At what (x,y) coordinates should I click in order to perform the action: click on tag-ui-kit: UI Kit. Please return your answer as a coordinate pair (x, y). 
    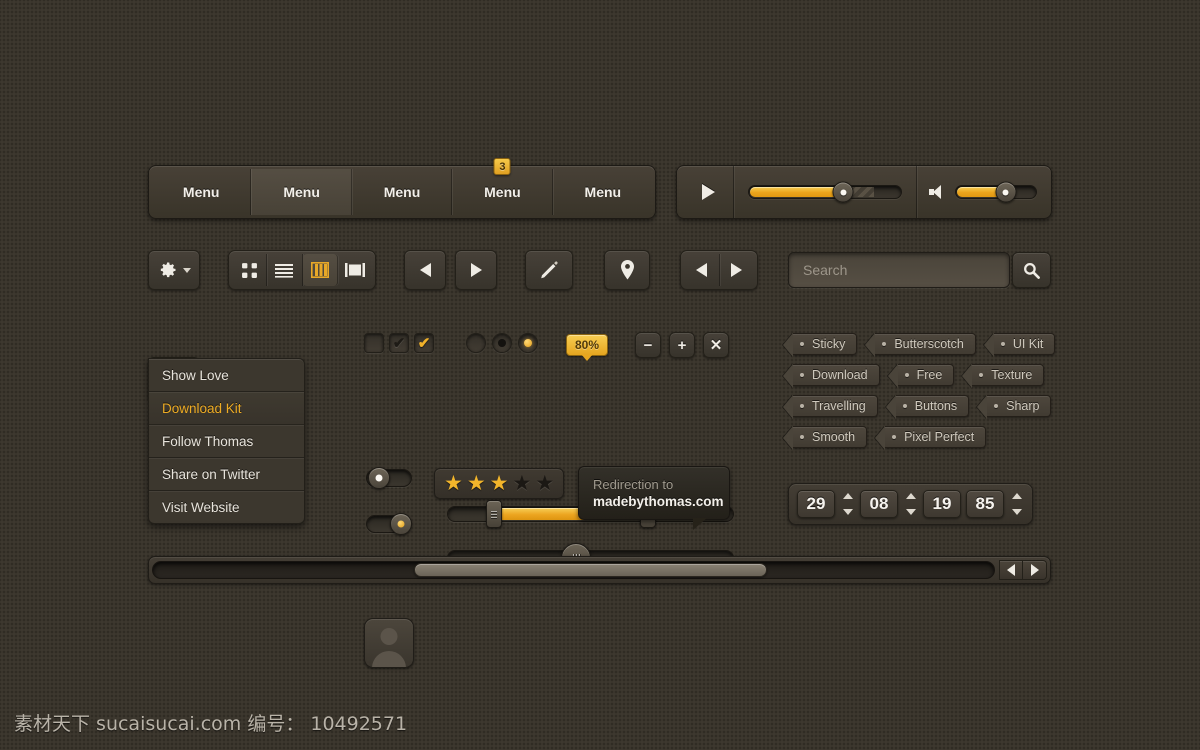
    Looking at the image, I should click on (1024, 344).